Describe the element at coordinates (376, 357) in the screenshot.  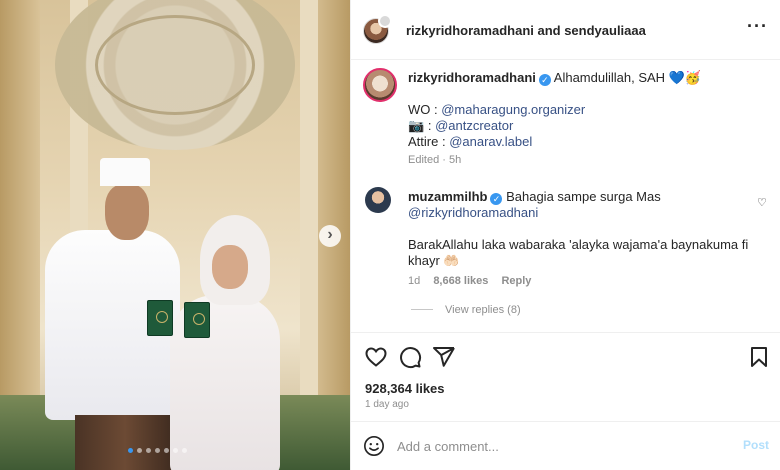
I see `heart-icon` at that location.